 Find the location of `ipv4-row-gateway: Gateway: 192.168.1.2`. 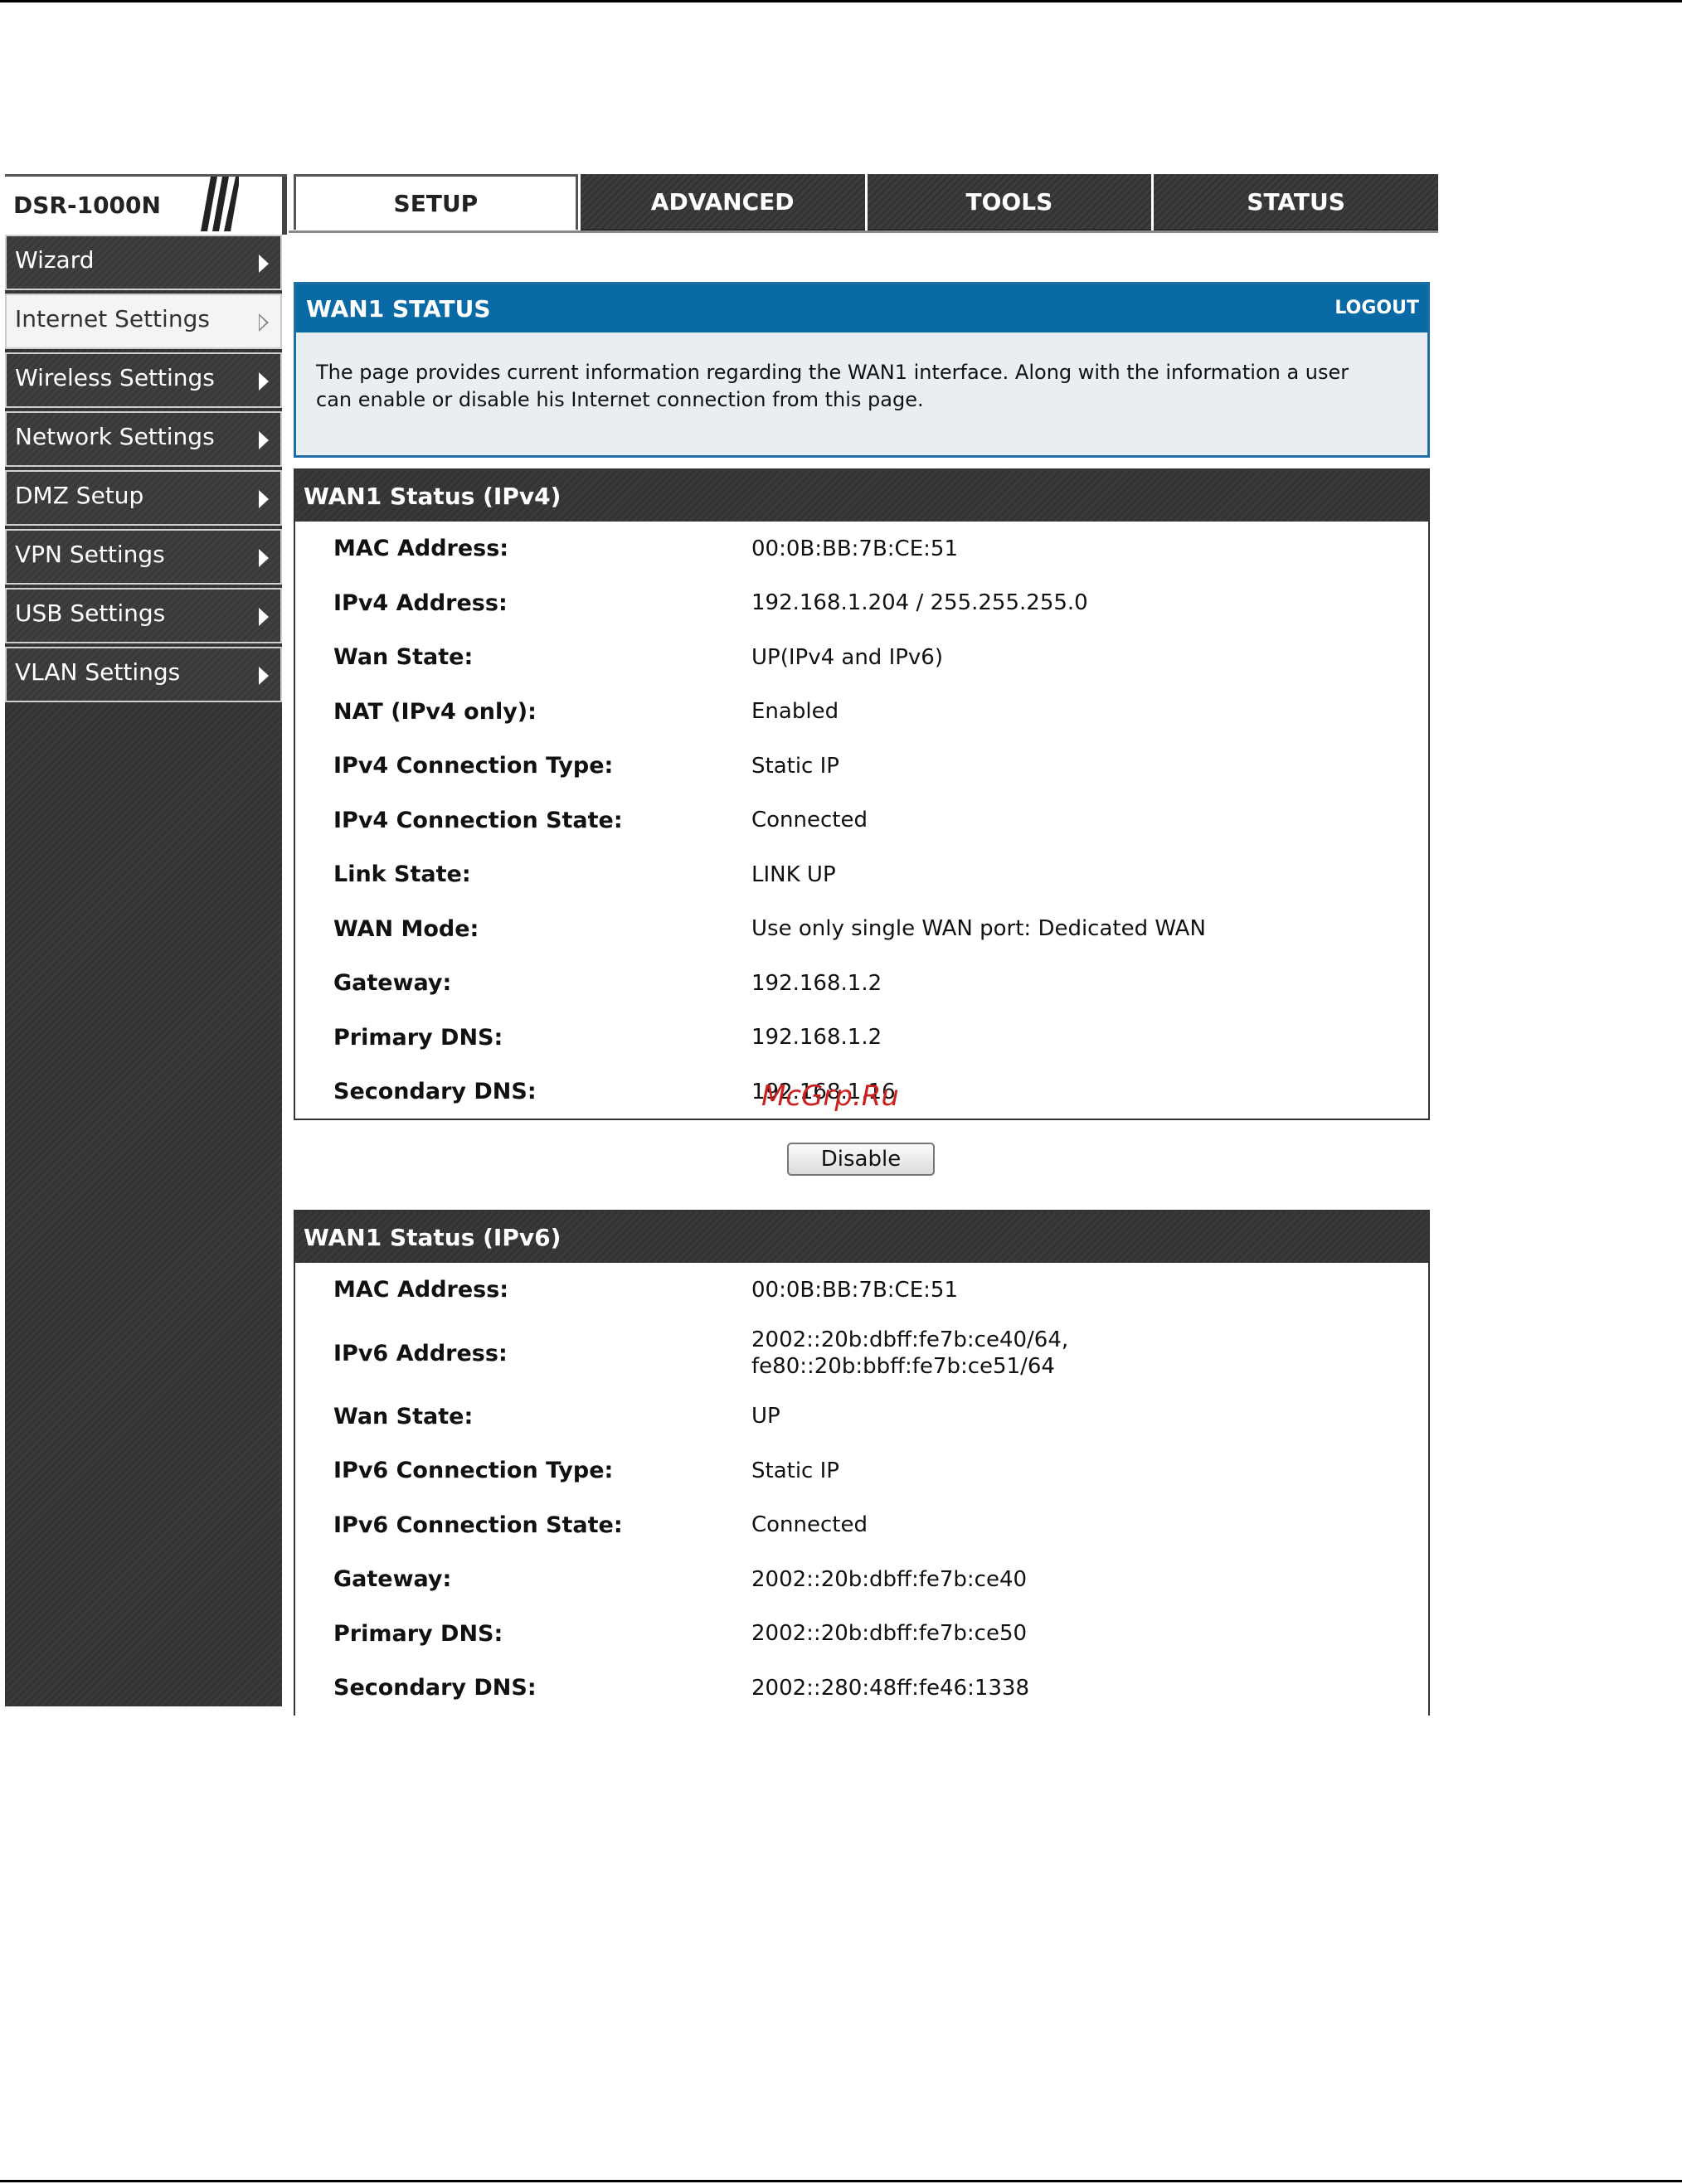

ipv4-row-gateway: Gateway: 192.168.1.2 is located at coordinates (861, 983).